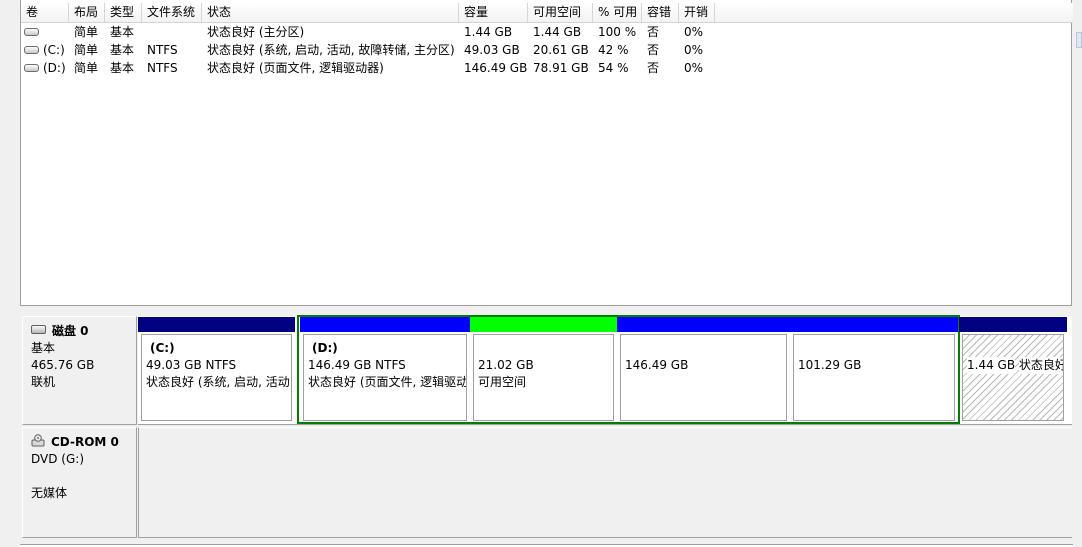  What do you see at coordinates (1013, 377) in the screenshot?
I see `partition-box: 1.44 GB 状态良好 (主分区)` at bounding box center [1013, 377].